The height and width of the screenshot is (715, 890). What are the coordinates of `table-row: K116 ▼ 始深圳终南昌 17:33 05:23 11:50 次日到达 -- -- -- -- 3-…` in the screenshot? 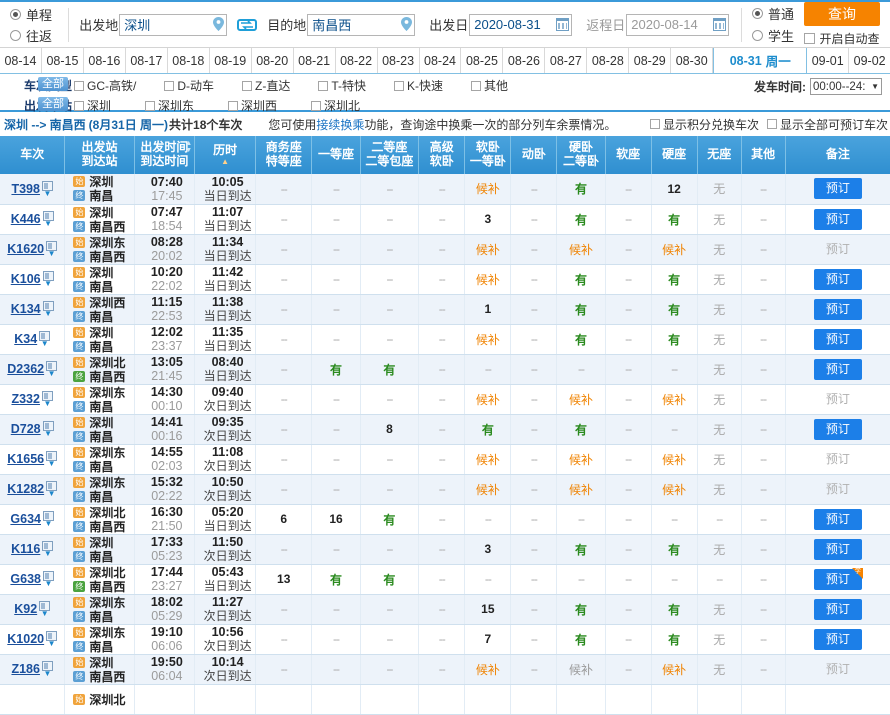 It's located at (445, 549).